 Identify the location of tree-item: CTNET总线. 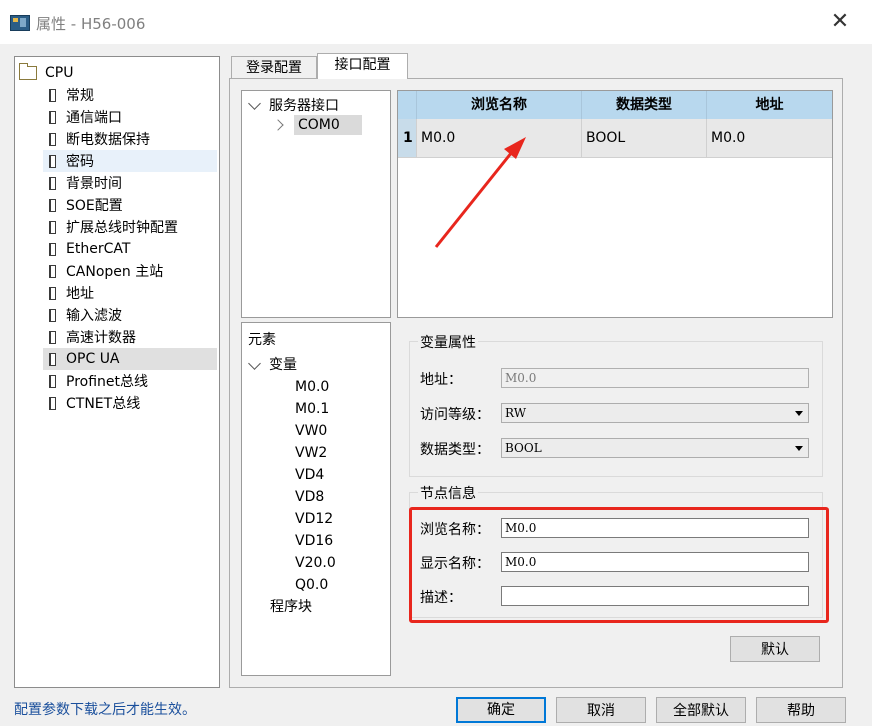
(130, 403).